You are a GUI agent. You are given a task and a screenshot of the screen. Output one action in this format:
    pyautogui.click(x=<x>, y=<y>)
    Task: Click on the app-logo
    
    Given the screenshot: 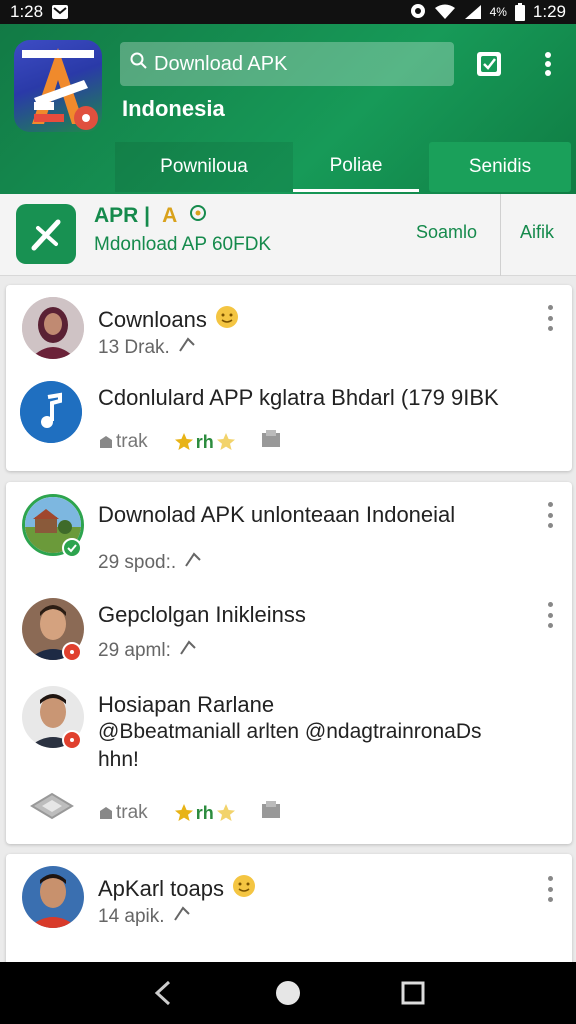 What is the action you would take?
    pyautogui.click(x=58, y=86)
    